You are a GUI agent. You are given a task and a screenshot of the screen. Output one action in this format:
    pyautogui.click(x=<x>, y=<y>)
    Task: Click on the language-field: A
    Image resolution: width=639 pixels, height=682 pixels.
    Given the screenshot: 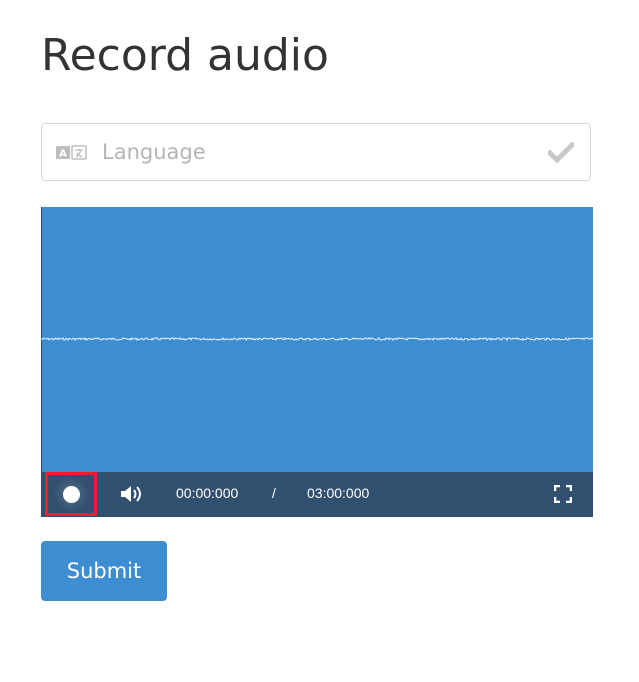 What is the action you would take?
    pyautogui.click(x=316, y=152)
    